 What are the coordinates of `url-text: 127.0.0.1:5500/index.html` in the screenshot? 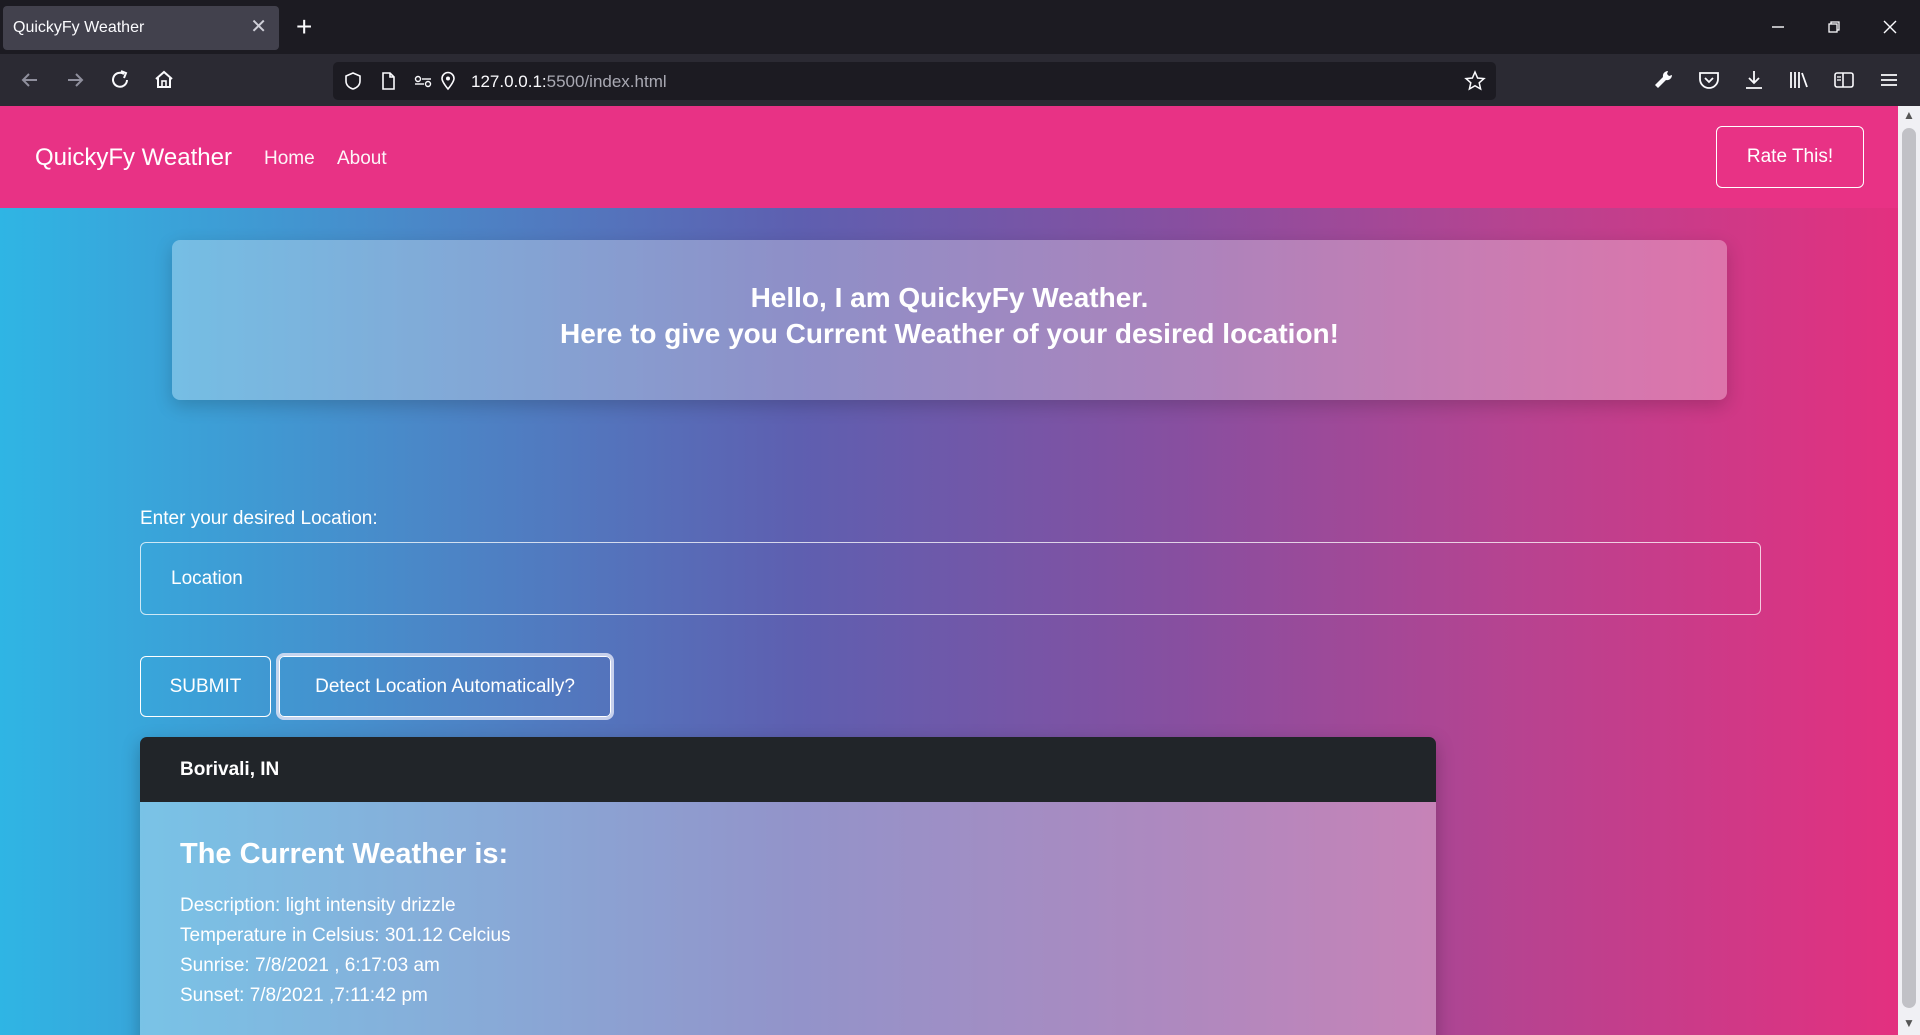 It's located at (569, 82).